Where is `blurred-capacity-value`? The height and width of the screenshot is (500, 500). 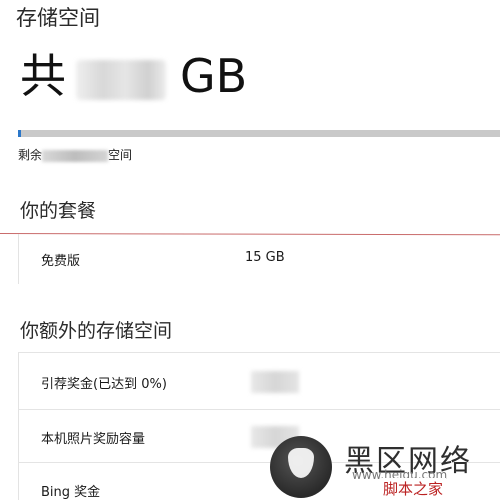
blurred-capacity-value is located at coordinates (121, 79).